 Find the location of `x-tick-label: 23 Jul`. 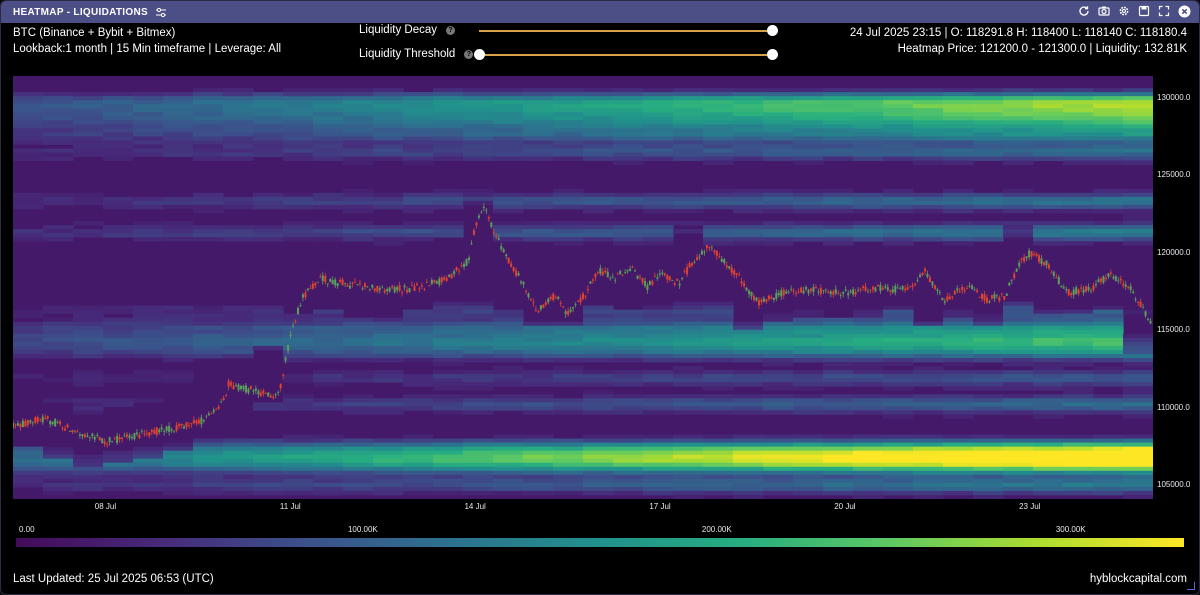

x-tick-label: 23 Jul is located at coordinates (1030, 506).